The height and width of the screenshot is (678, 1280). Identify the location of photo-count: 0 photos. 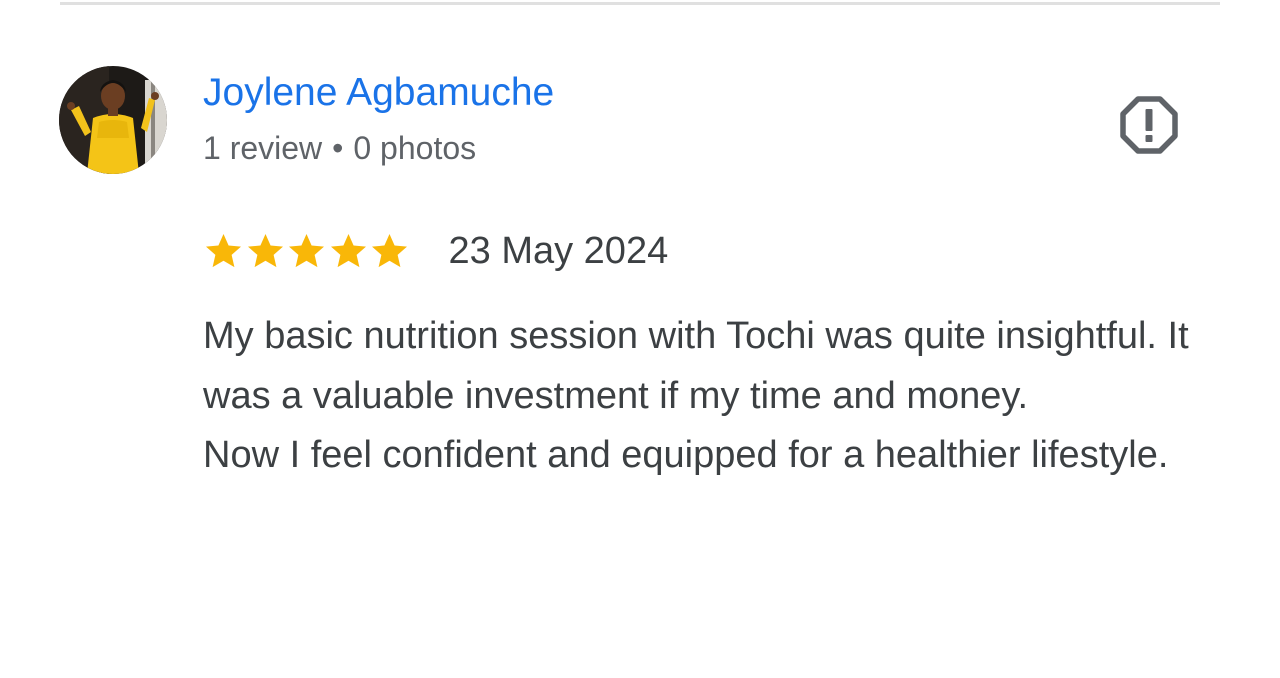
(415, 148).